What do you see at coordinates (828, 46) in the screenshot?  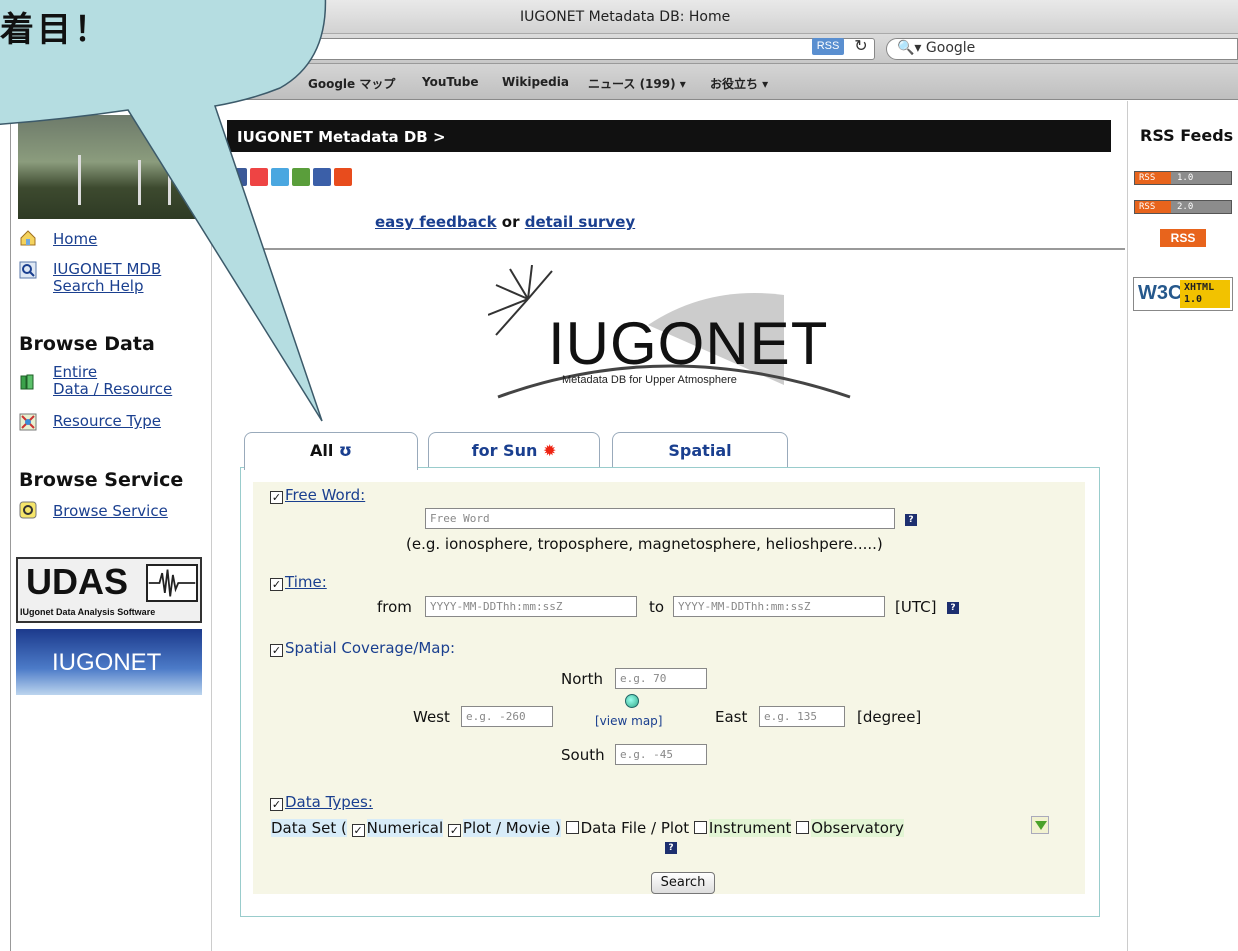 I see `rss-chip-button: RSS` at bounding box center [828, 46].